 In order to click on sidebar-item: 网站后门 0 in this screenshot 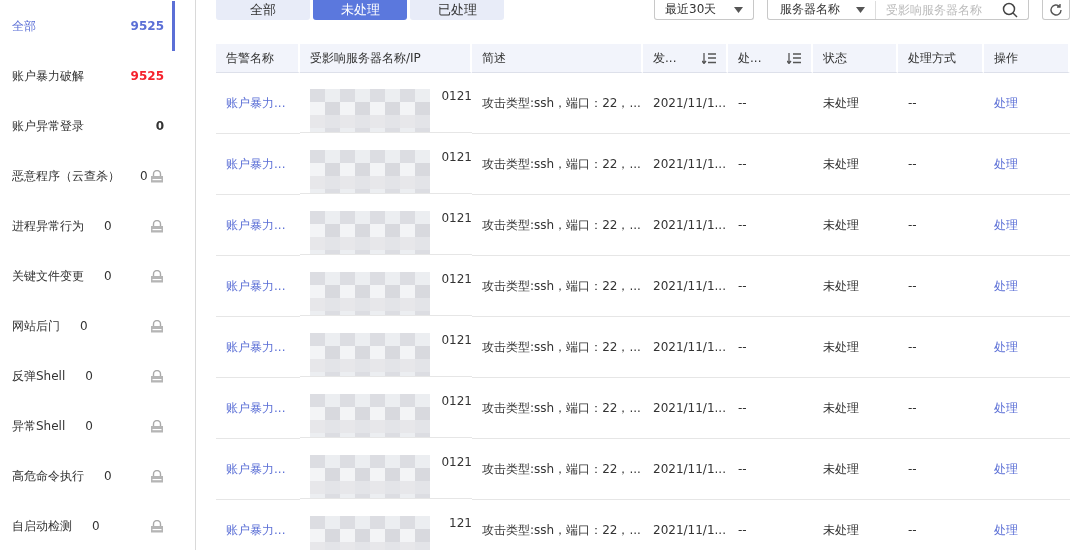, I will do `click(87, 326)`.